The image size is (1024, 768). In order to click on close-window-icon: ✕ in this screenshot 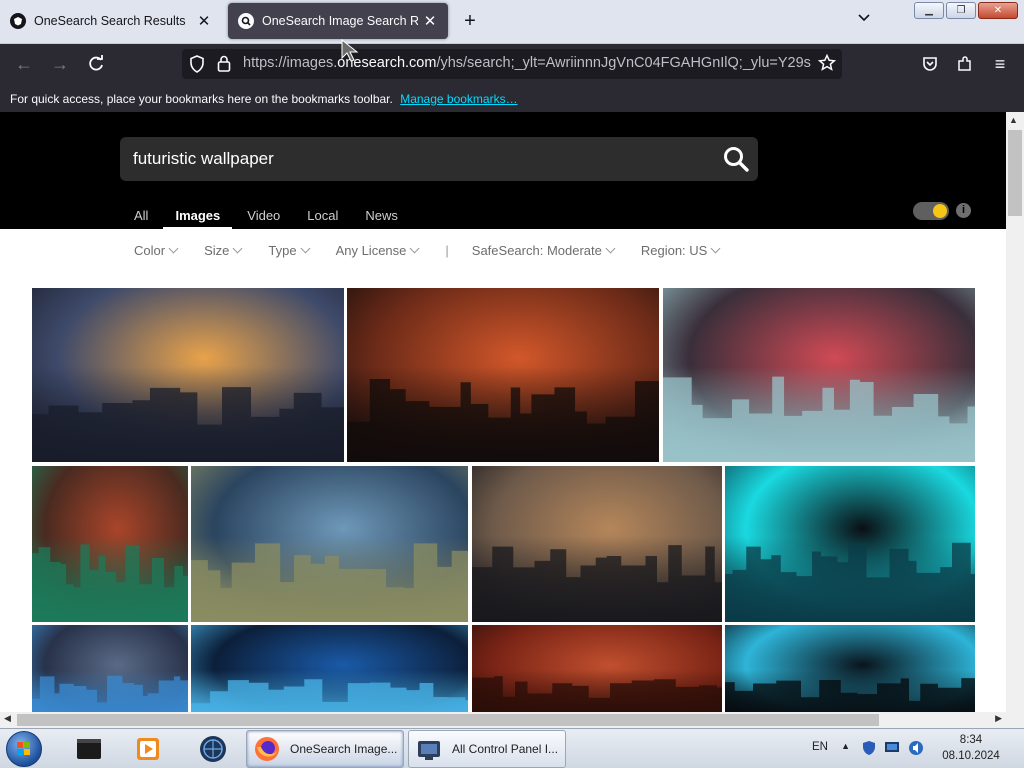, I will do `click(998, 10)`.